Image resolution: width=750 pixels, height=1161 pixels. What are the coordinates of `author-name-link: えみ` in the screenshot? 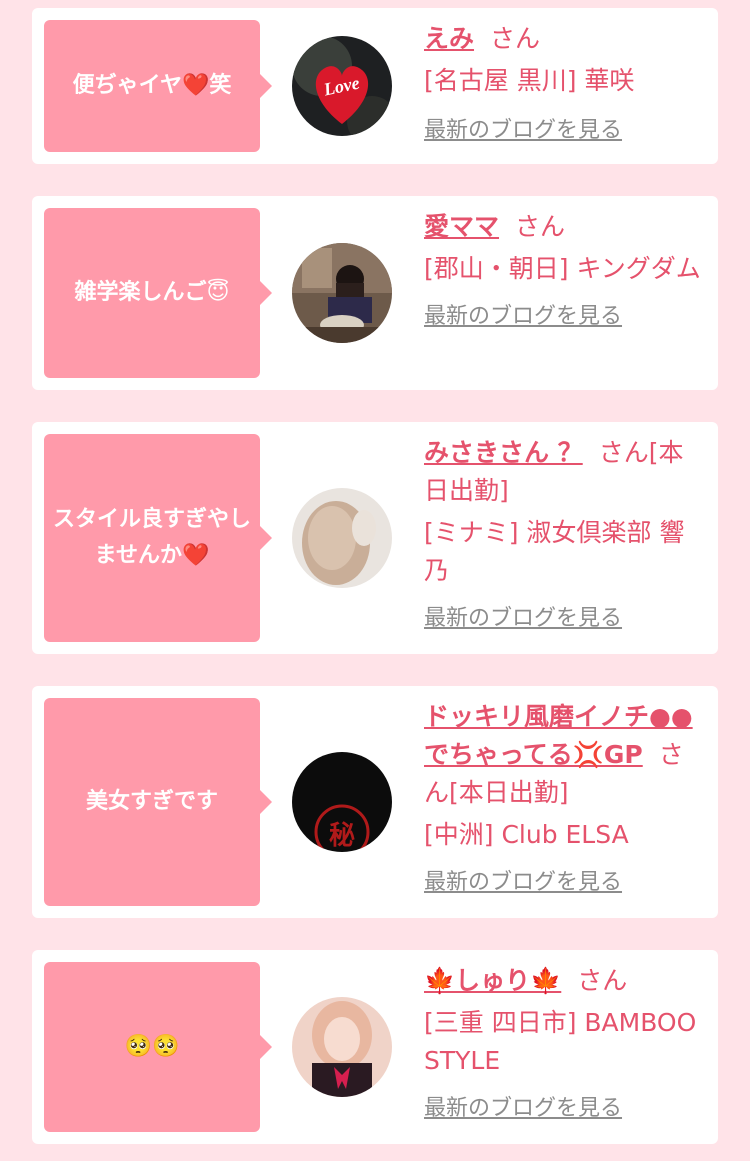 It's located at (449, 38).